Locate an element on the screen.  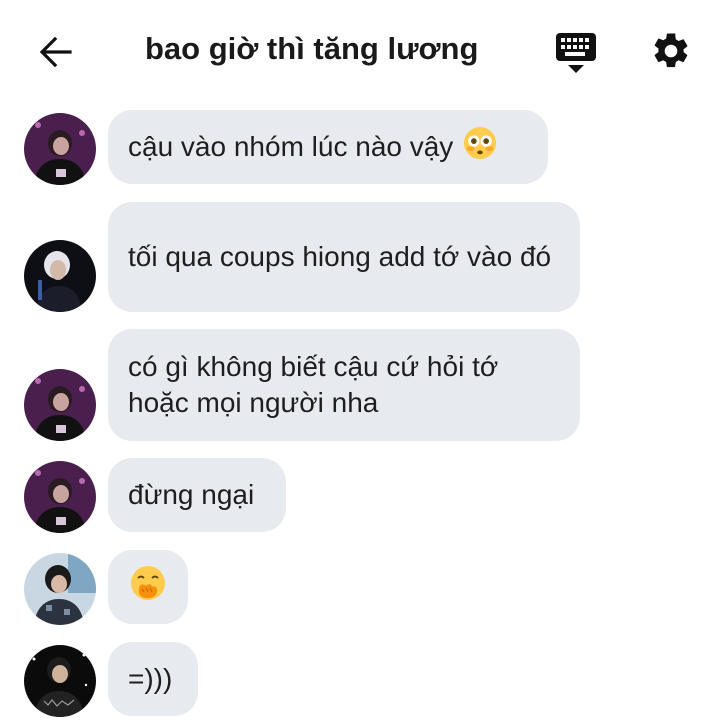
settings-button is located at coordinates (671, 51).